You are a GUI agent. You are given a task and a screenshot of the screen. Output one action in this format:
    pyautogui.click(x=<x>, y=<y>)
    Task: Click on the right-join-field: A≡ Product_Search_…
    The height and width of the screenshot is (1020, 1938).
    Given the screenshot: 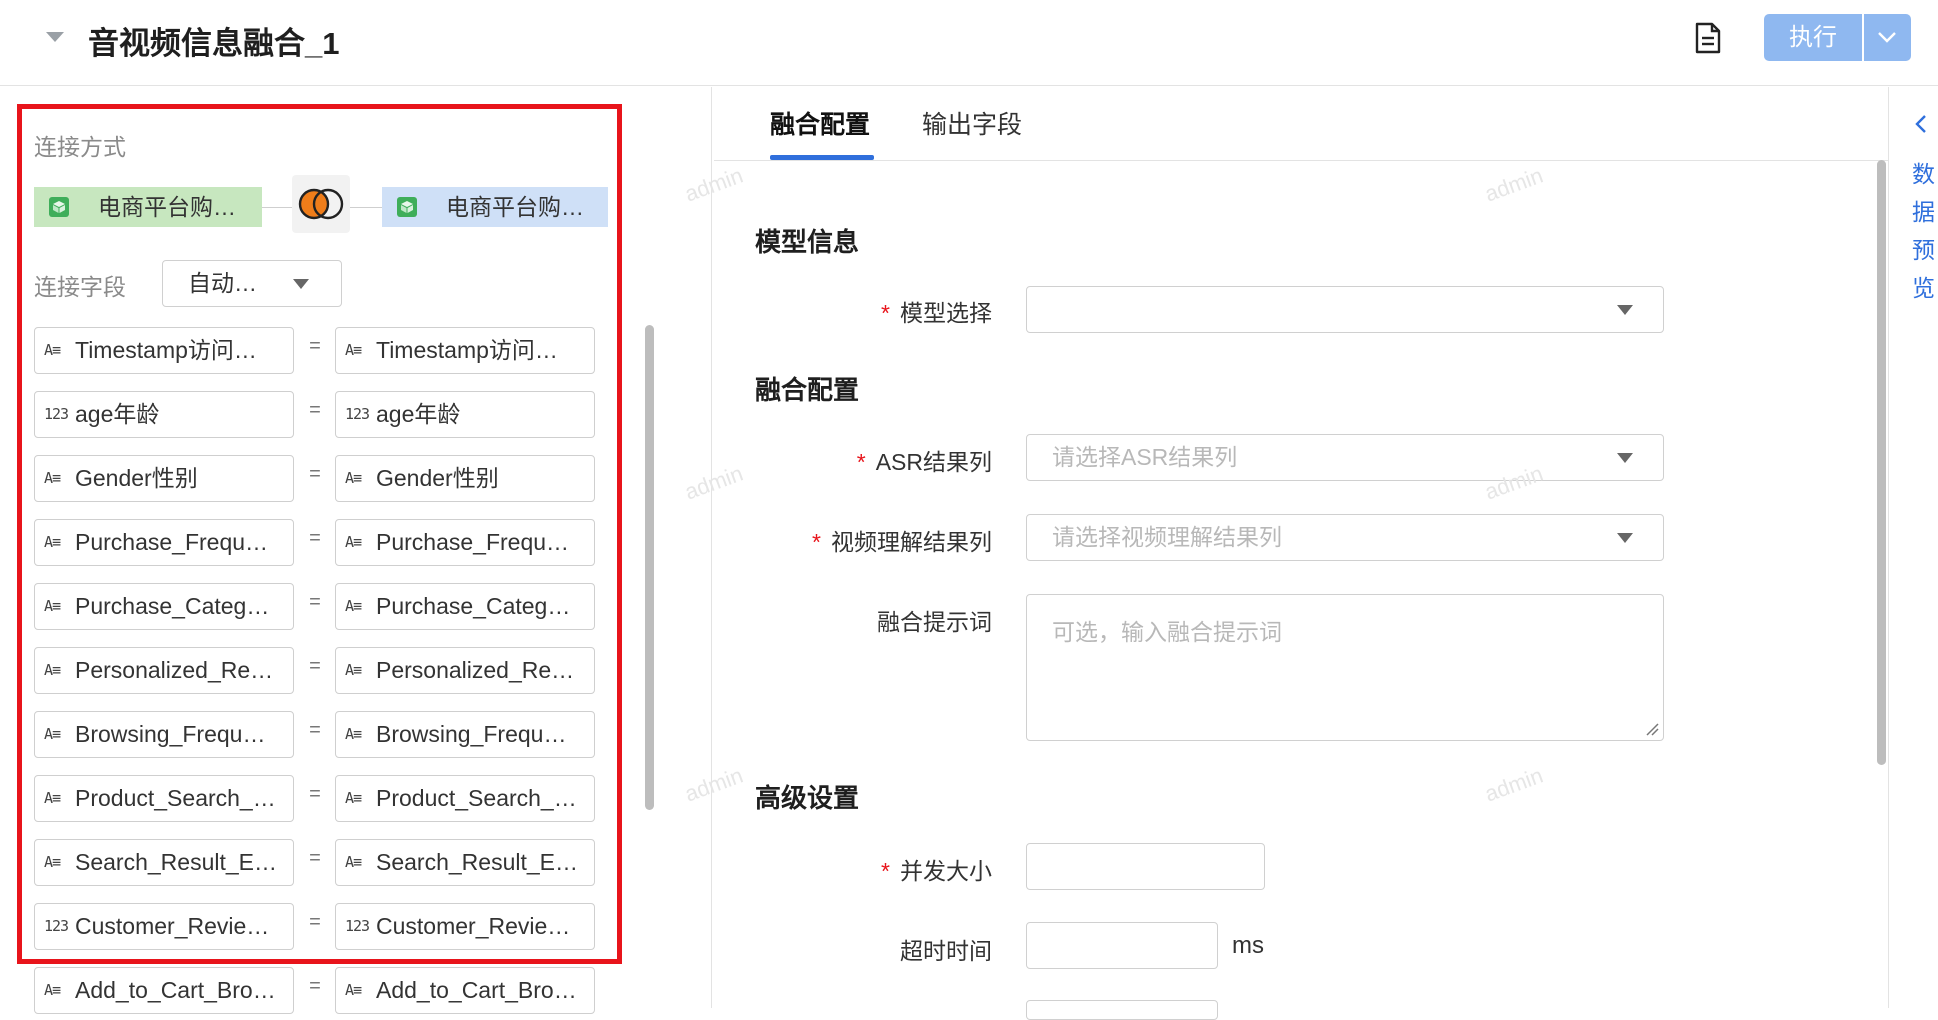 What is the action you would take?
    pyautogui.click(x=465, y=798)
    